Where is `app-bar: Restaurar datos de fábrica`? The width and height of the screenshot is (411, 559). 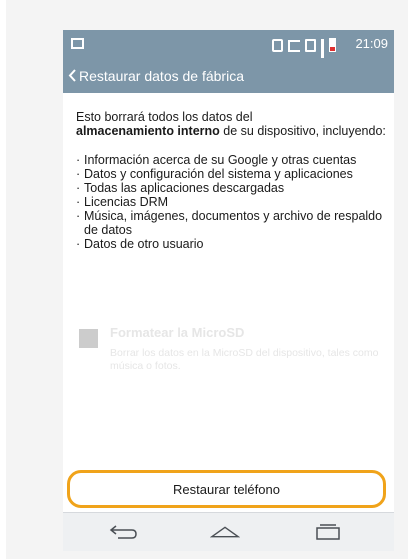
app-bar: Restaurar datos de fábrica is located at coordinates (228, 75).